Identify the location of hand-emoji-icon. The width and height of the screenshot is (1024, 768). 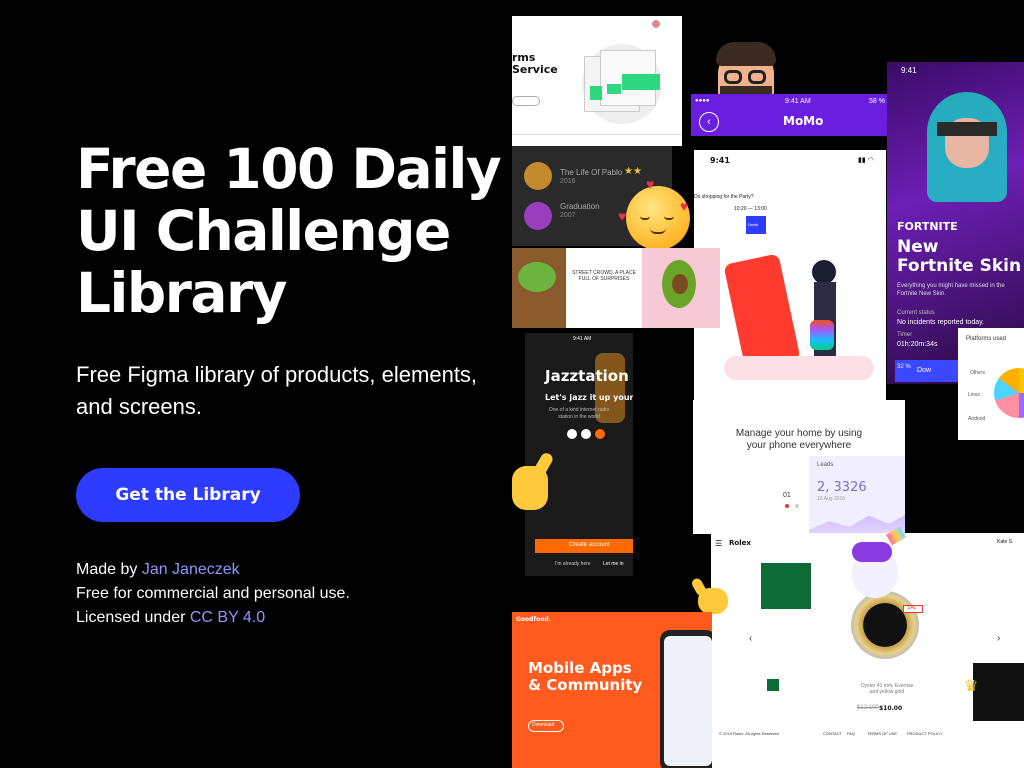
(534, 481).